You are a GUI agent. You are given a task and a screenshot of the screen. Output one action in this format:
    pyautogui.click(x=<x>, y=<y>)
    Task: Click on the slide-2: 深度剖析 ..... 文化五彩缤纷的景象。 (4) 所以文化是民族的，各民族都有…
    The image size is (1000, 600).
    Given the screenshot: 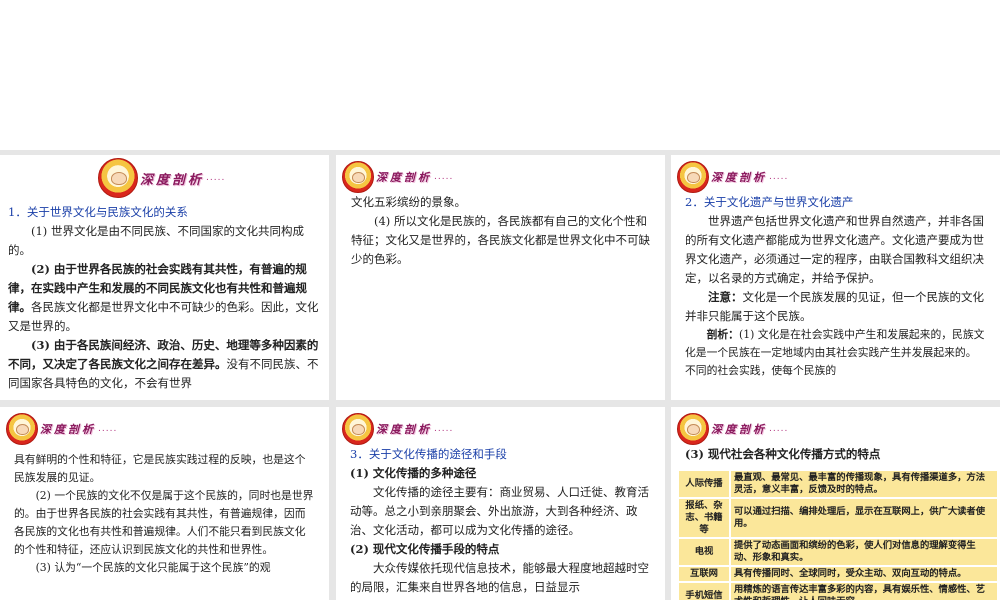 What is the action you would take?
    pyautogui.click(x=500, y=277)
    